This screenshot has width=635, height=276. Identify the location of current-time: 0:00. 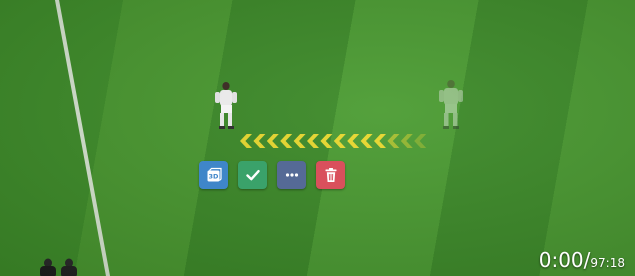
(561, 260).